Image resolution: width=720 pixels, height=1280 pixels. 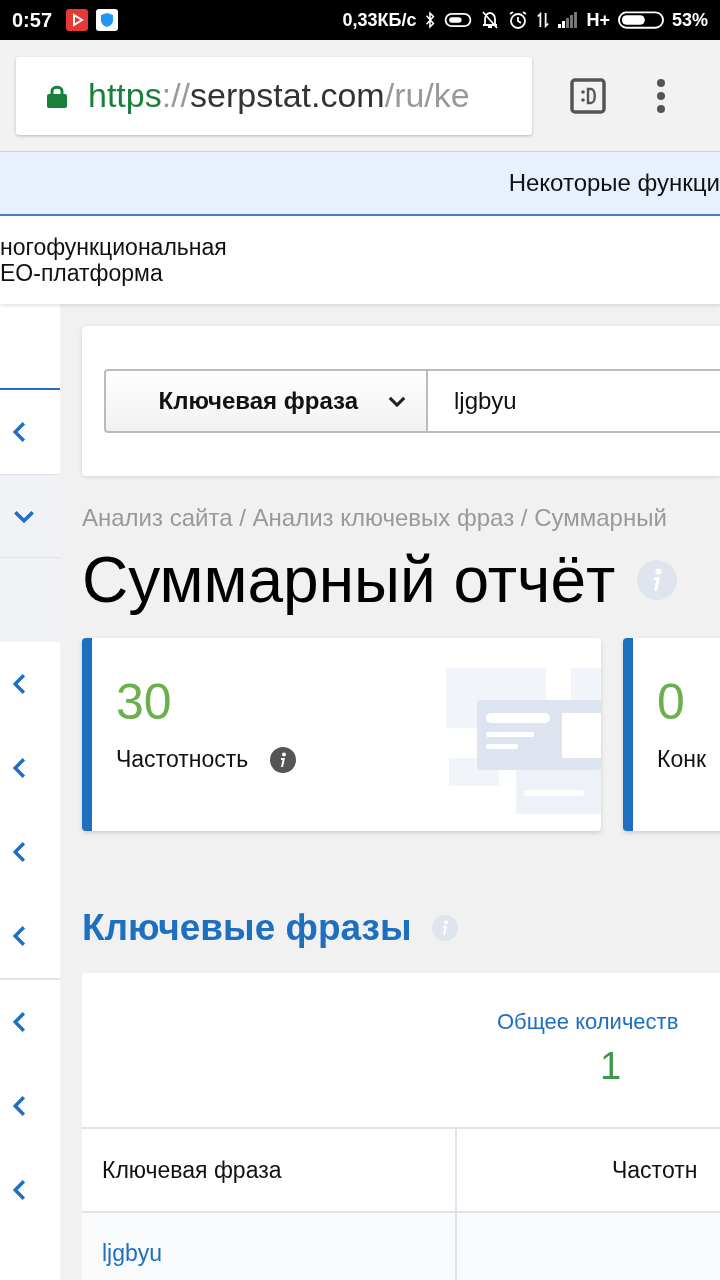 What do you see at coordinates (490, 20) in the screenshot?
I see `muted-bell-icon` at bounding box center [490, 20].